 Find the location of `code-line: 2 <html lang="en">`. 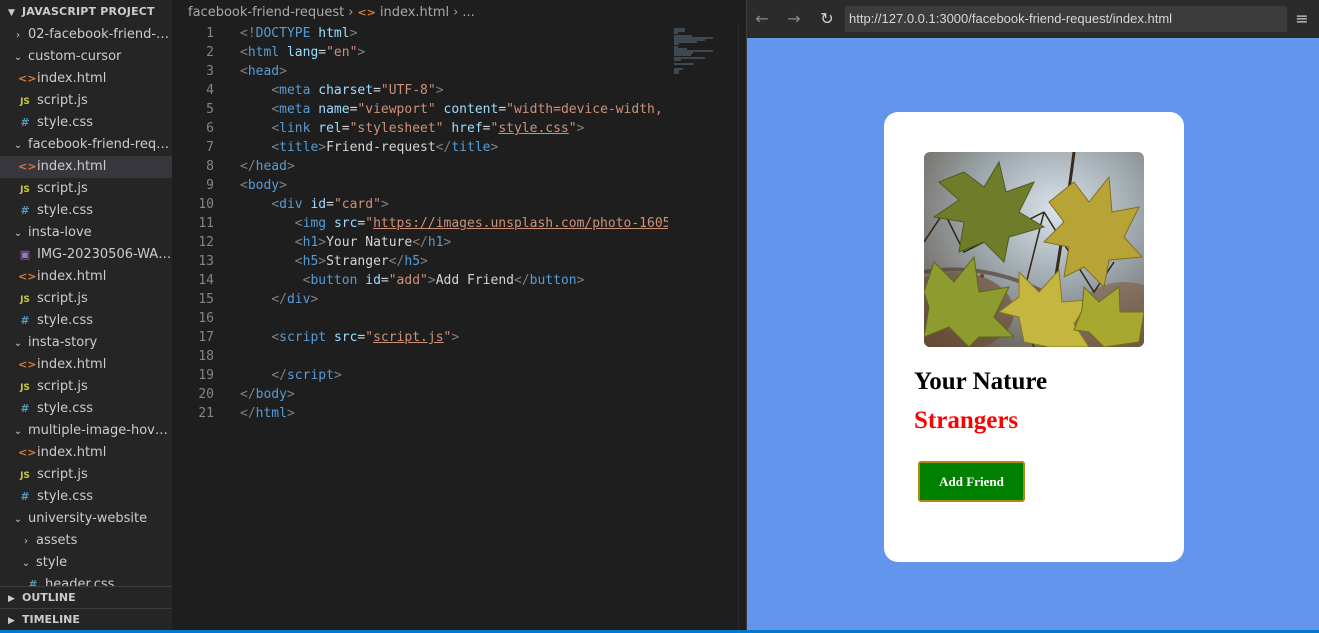

code-line: 2 <html lang="en"> is located at coordinates (420, 52).